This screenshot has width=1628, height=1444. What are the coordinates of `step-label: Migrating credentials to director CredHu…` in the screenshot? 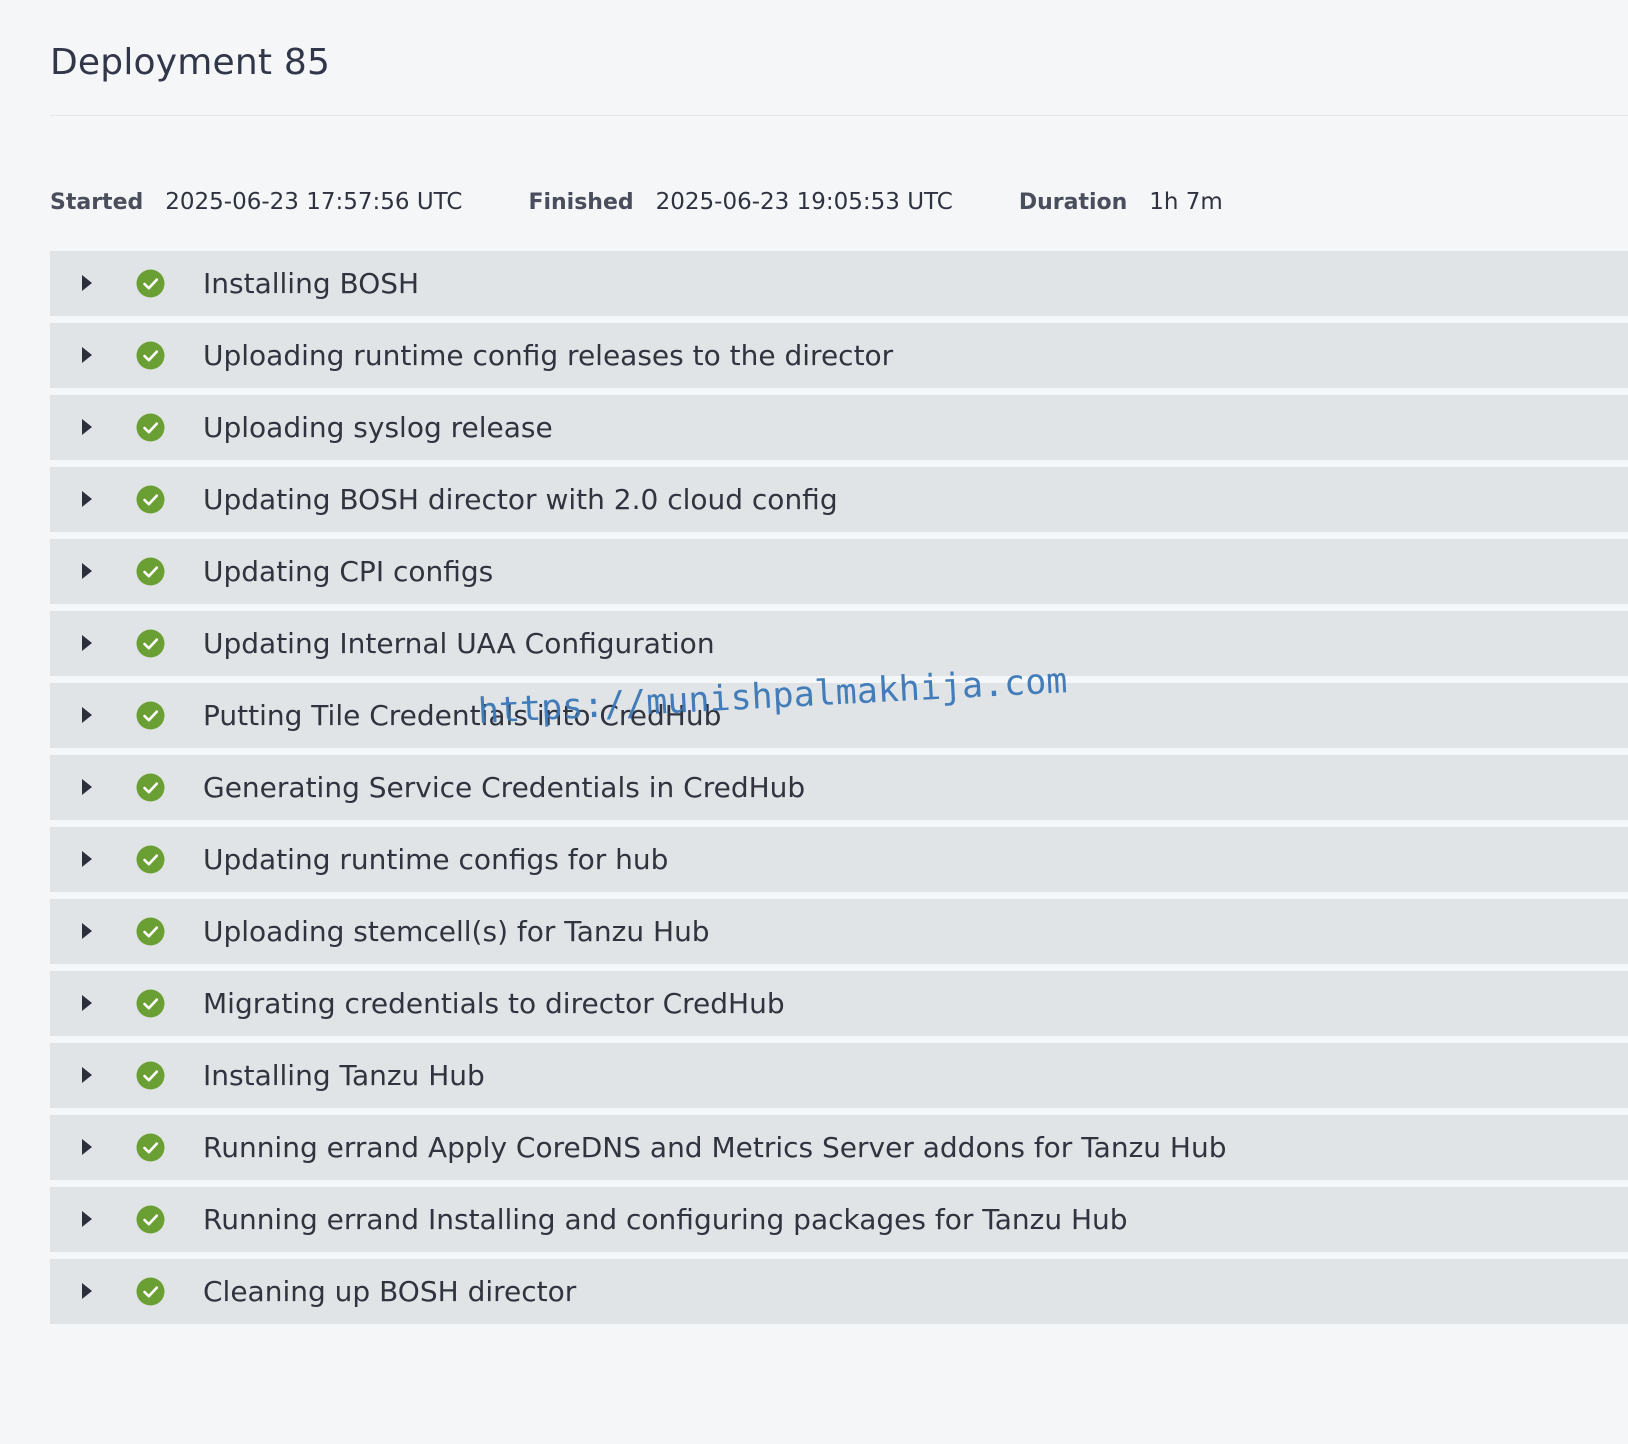 It's located at (494, 1003).